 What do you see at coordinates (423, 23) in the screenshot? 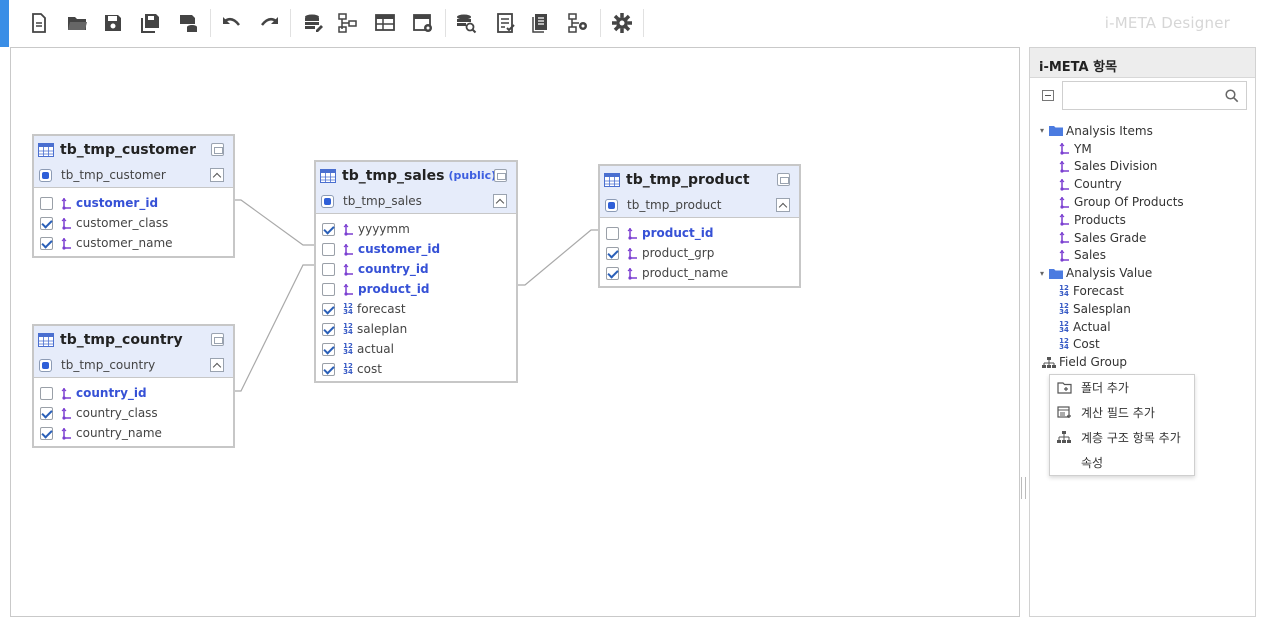
I see `table-settings-button` at bounding box center [423, 23].